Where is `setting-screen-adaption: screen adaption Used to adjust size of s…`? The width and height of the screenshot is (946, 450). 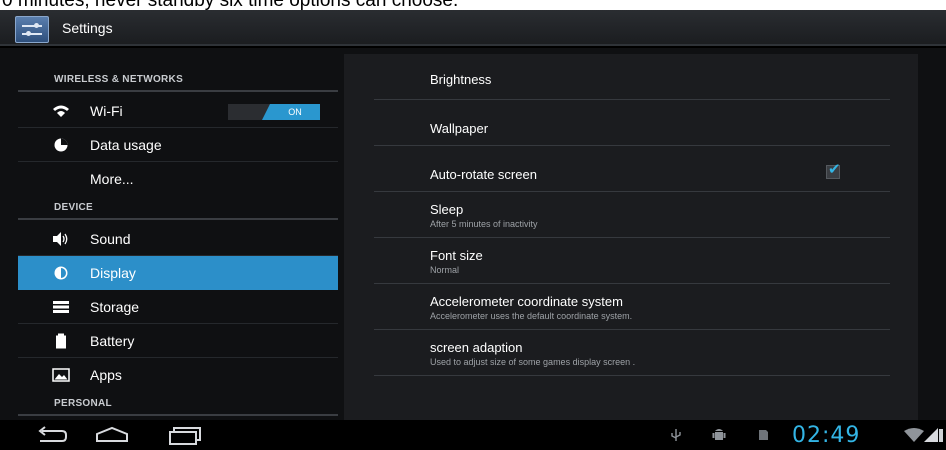 setting-screen-adaption: screen adaption Used to adjust size of s… is located at coordinates (632, 353).